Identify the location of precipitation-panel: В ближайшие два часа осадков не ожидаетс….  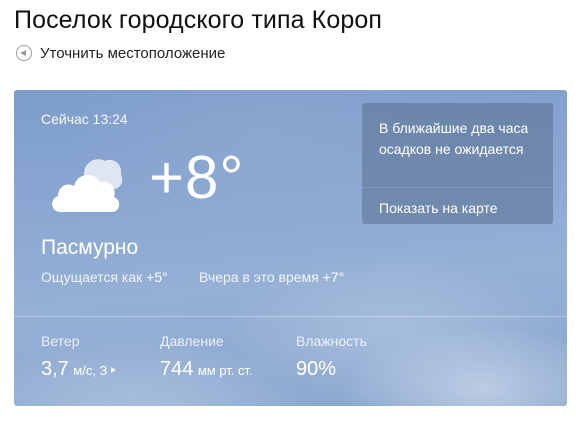
(457, 163).